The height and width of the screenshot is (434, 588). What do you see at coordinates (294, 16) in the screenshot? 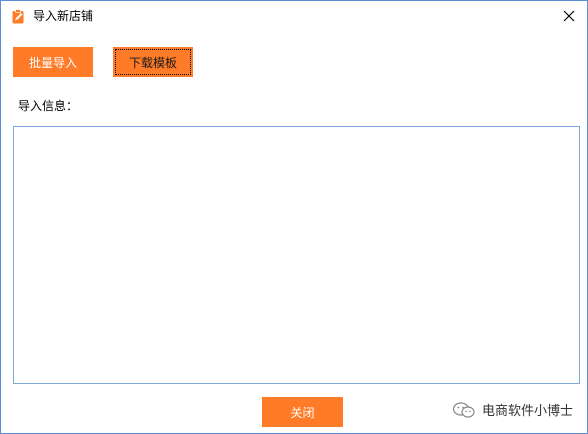
I see `title-bar: 导入新店铺` at bounding box center [294, 16].